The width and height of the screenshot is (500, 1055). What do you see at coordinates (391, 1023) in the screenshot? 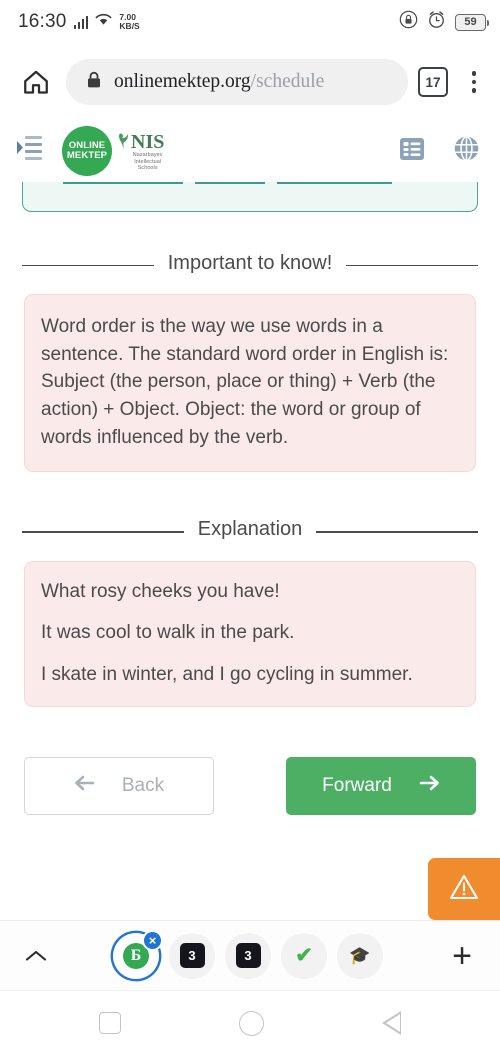
I see `triangle-back-icon` at bounding box center [391, 1023].